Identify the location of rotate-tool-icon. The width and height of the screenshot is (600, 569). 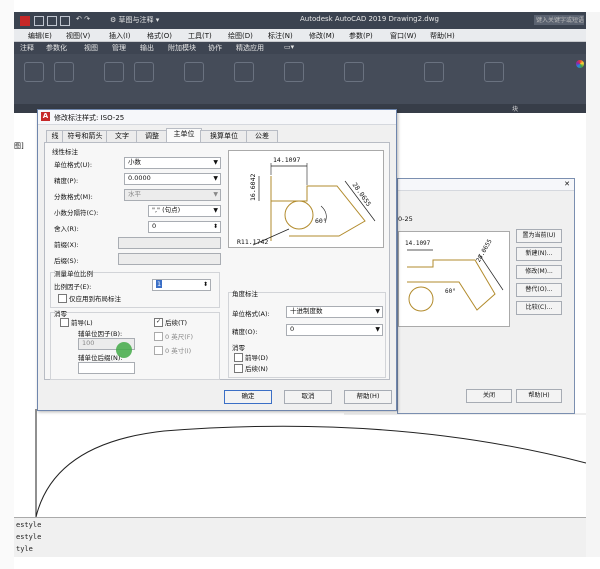
(144, 72).